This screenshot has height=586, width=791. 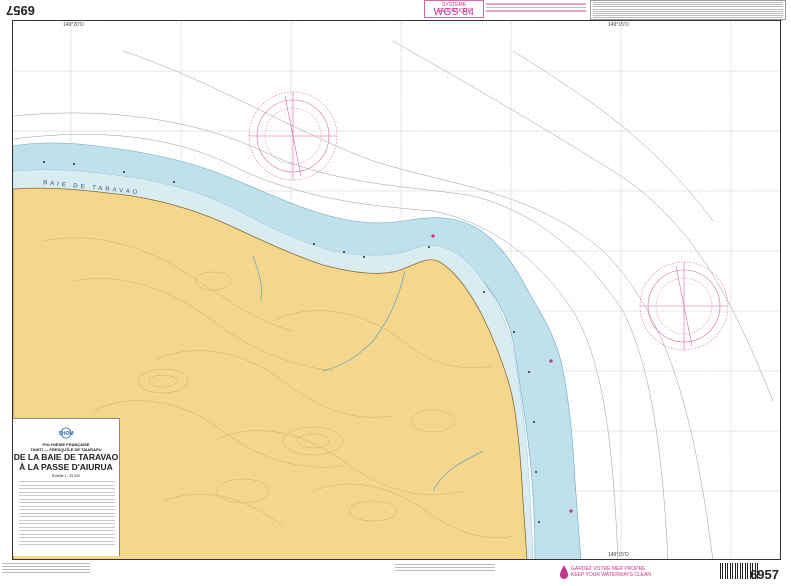 What do you see at coordinates (611, 575) in the screenshot?
I see `clean-logo-line2: KEEP YOUR WATERWAYS CLEAN` at bounding box center [611, 575].